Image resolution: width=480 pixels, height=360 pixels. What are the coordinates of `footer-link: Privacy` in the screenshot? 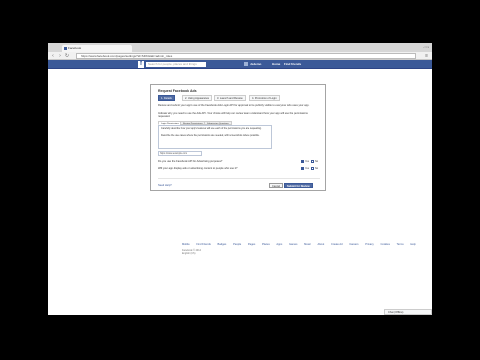 It's located at (369, 244).